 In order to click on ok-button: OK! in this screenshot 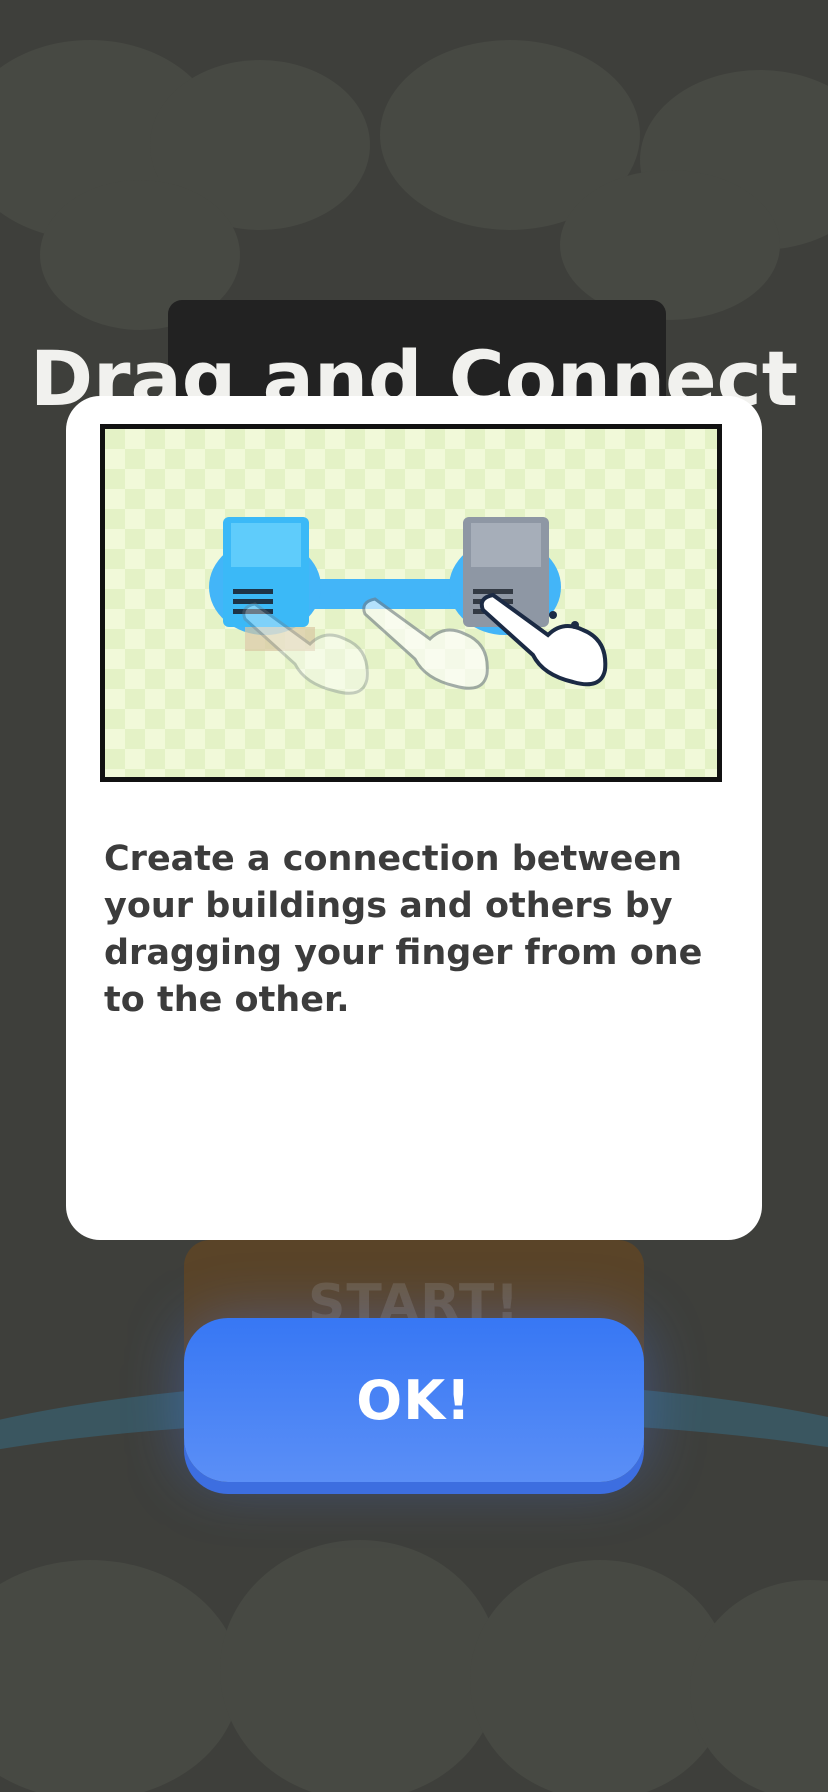, I will do `click(414, 1400)`.